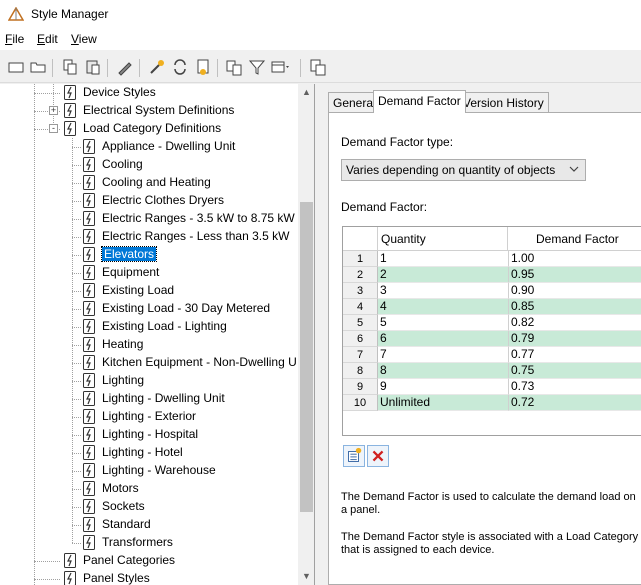 Image resolution: width=641 pixels, height=585 pixels. Describe the element at coordinates (574, 275) in the screenshot. I see `demand-factor-cell: 0.95` at that location.